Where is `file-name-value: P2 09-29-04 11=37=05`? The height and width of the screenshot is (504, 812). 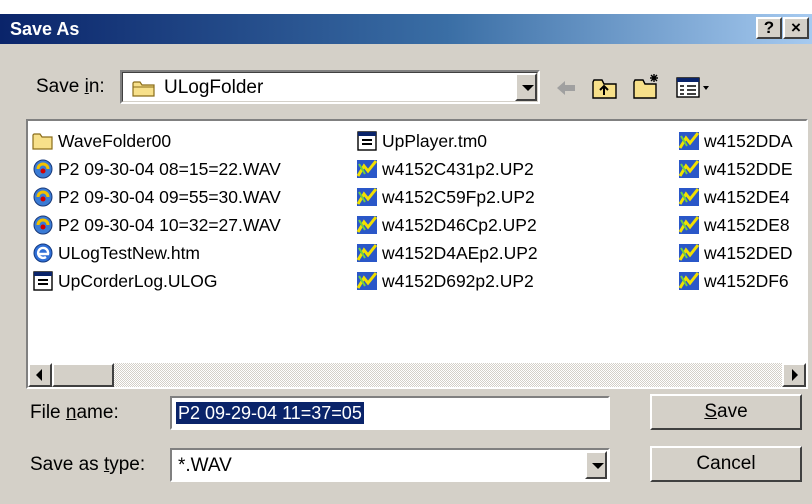
file-name-value: P2 09-29-04 11=37=05 is located at coordinates (270, 413).